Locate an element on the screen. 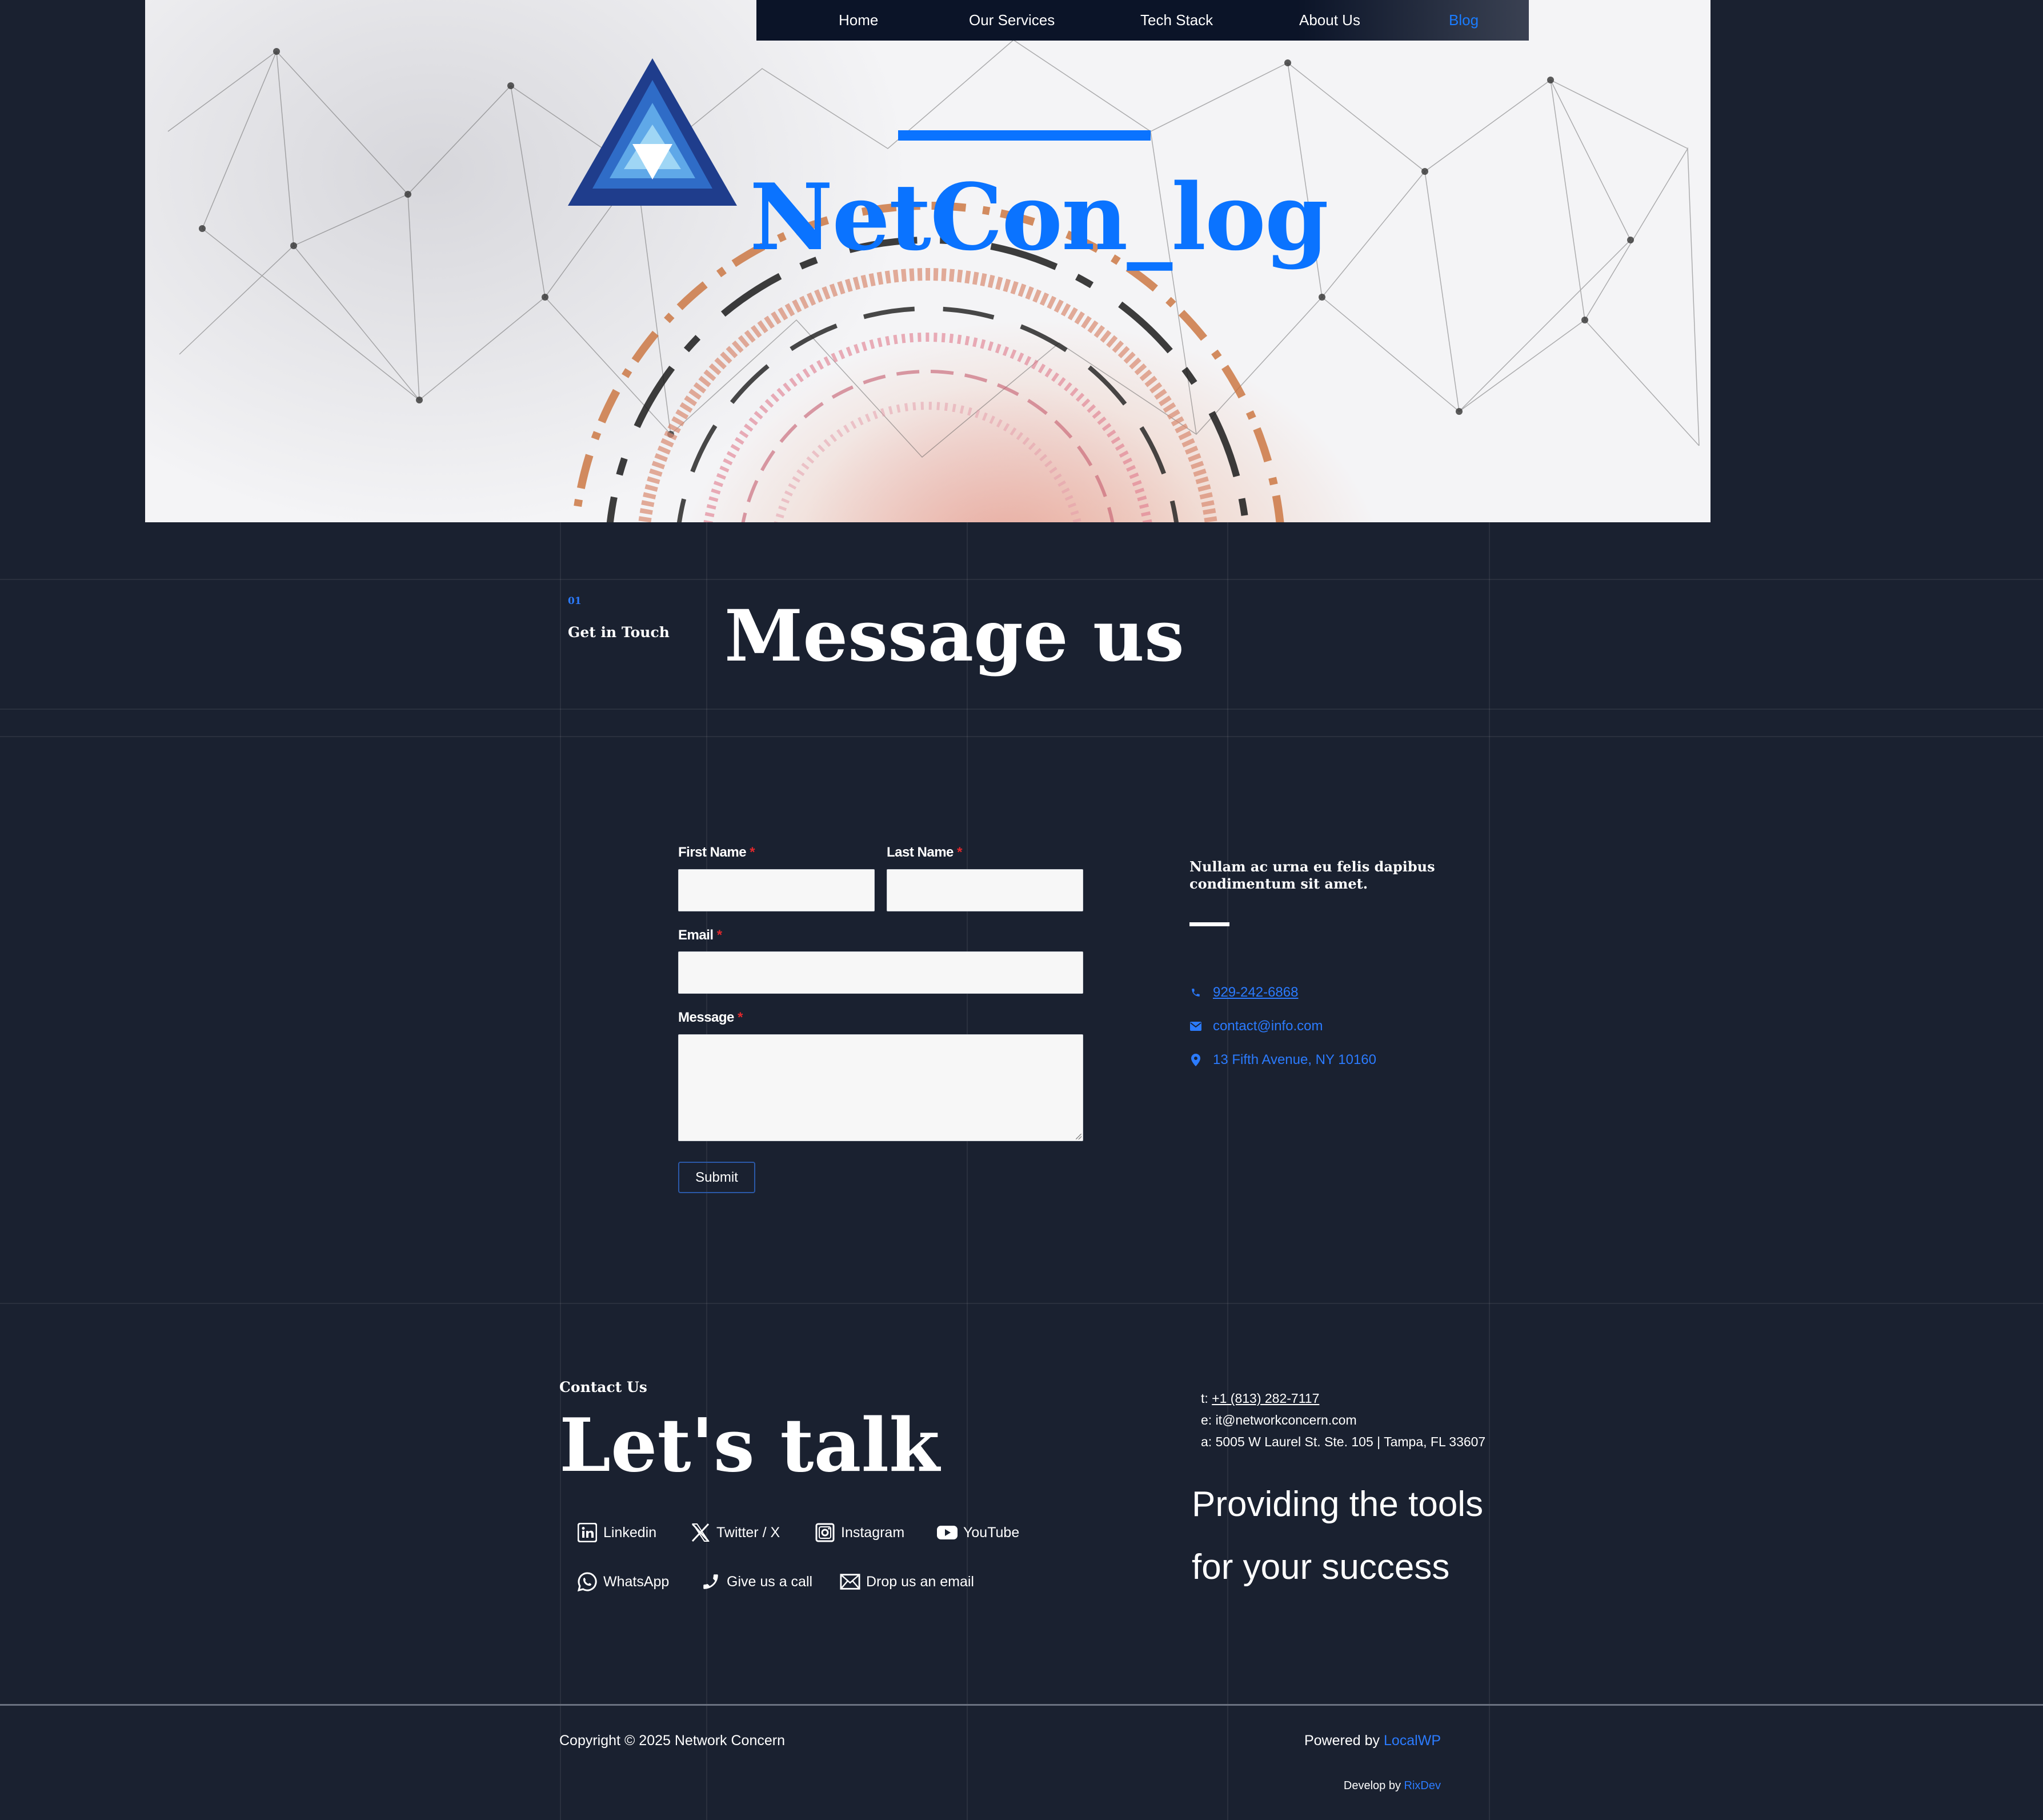  developed-by-prefix: Develop by is located at coordinates (1372, 1785).